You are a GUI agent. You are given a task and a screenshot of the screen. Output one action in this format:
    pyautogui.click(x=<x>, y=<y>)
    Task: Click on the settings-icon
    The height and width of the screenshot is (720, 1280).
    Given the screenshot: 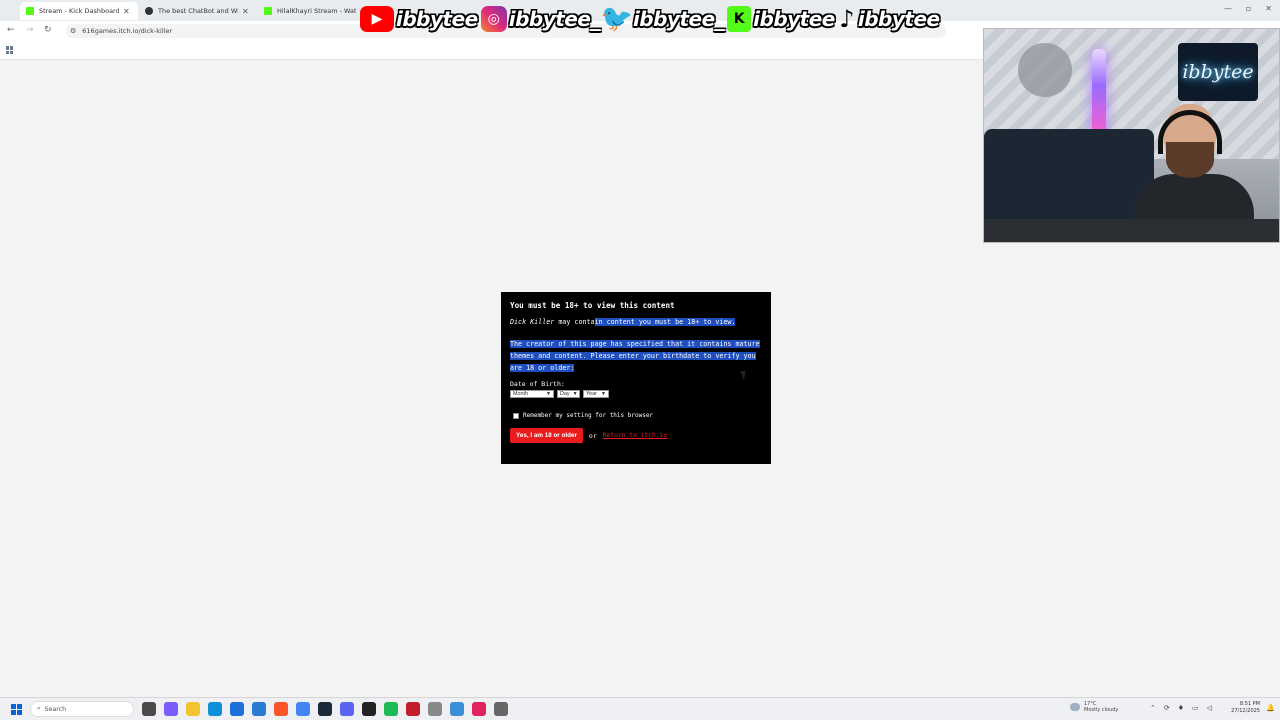 What is the action you would take?
    pyautogui.click(x=435, y=709)
    